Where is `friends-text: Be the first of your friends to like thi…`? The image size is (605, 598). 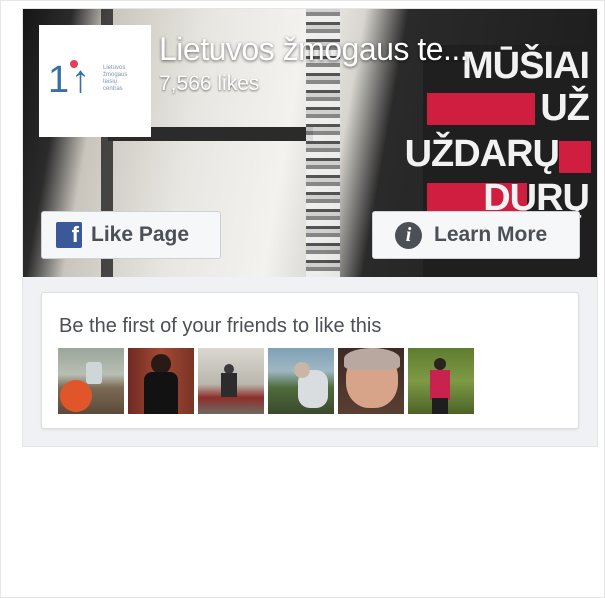 friends-text: Be the first of your friends to like thi… is located at coordinates (220, 326).